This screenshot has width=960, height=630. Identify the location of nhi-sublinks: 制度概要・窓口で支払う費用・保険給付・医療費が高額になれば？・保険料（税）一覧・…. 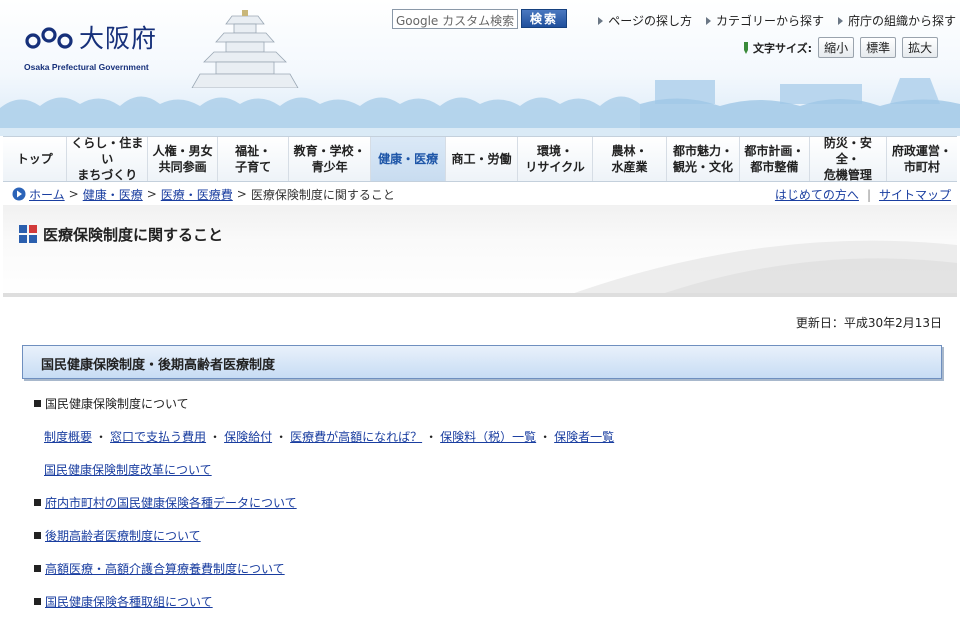
(329, 437).